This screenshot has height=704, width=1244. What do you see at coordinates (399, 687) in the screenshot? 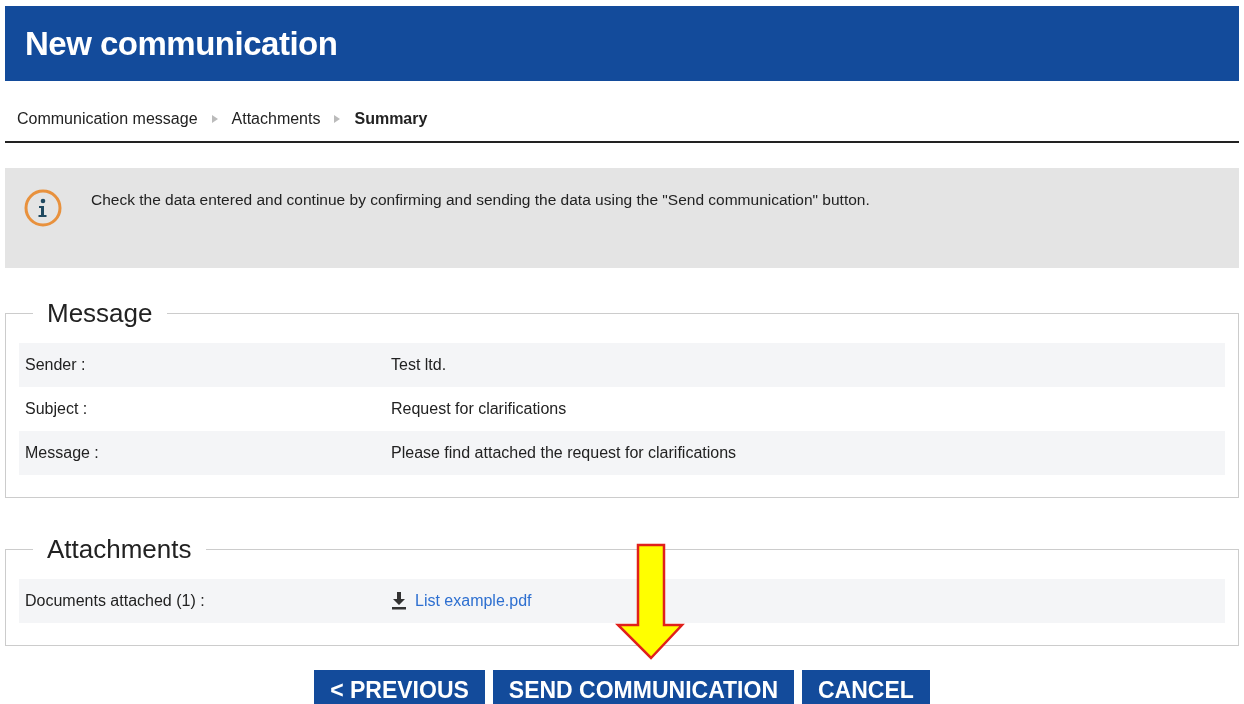
I see `action-button: < PREVIOUS` at bounding box center [399, 687].